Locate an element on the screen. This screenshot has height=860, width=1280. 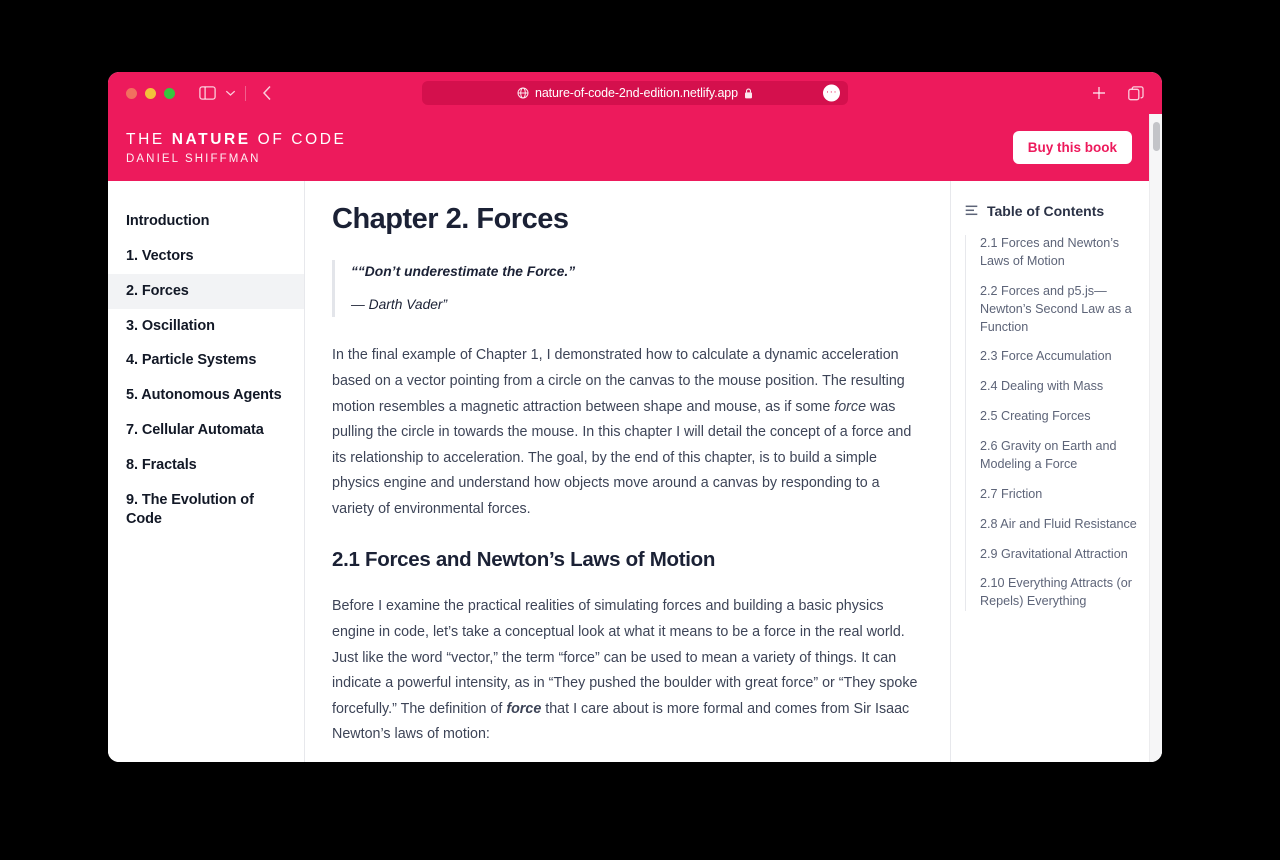
url-text: nature-of-code-2nd-edition.netlify.app is located at coordinates (636, 93).